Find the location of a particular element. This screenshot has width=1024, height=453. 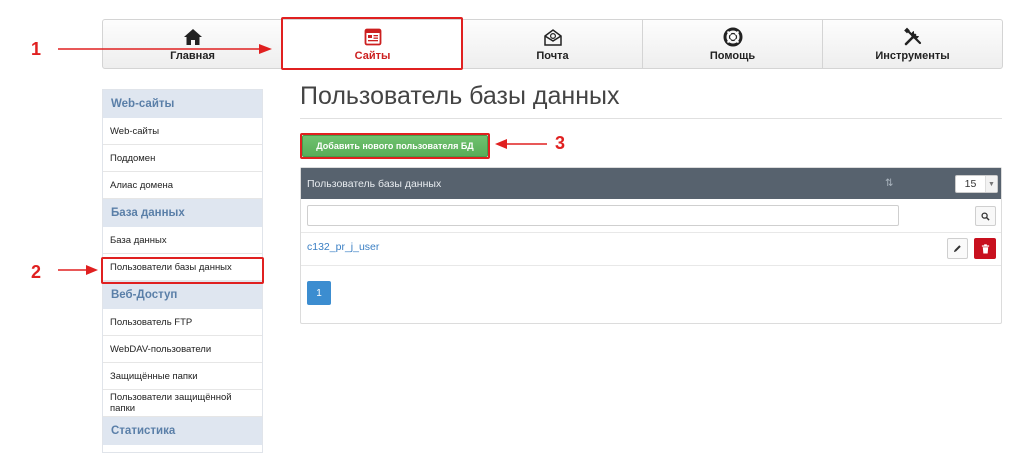

sidebar-item-webdav-users: WebDAV-пользователи is located at coordinates (182, 349).